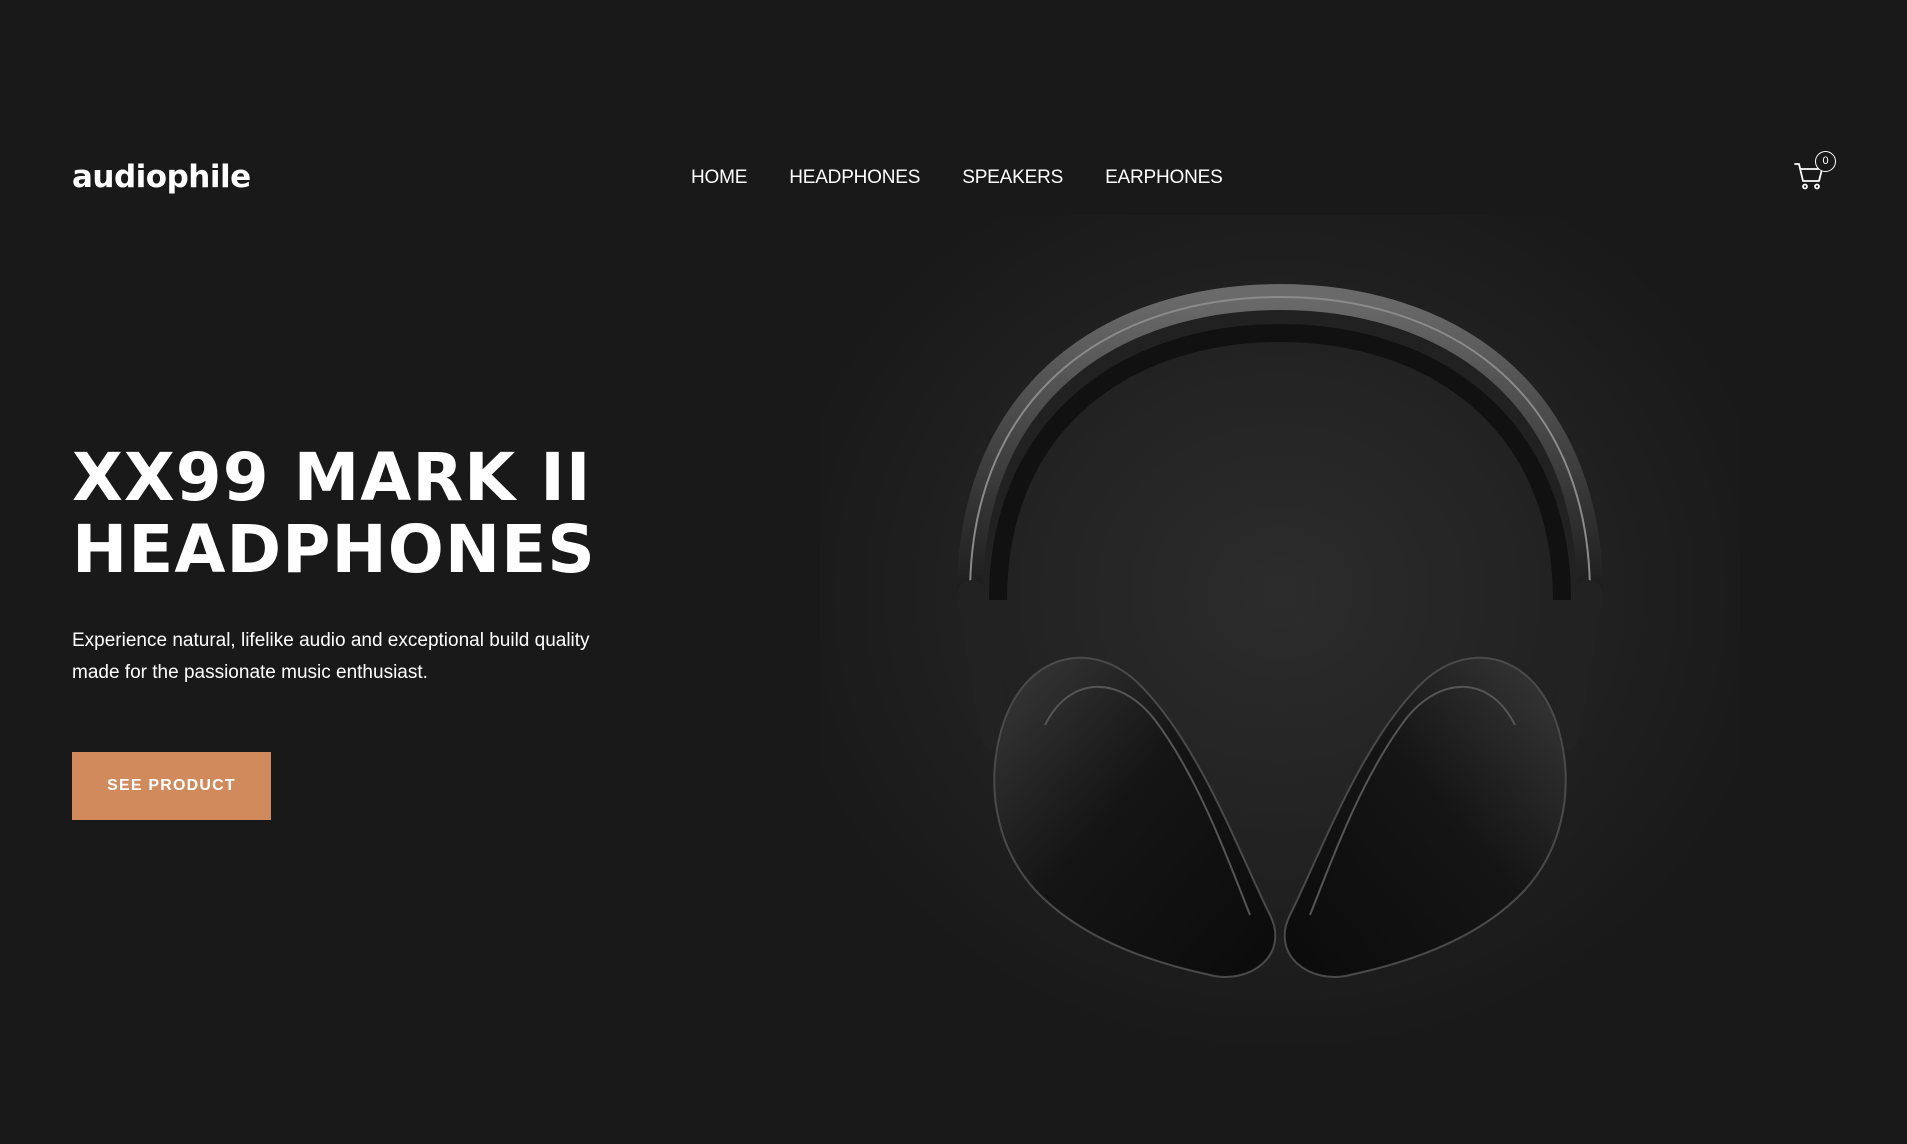 This screenshot has height=1144, width=1907. Describe the element at coordinates (854, 178) in the screenshot. I see `nav-link-headphones: HEADPHONES` at that location.